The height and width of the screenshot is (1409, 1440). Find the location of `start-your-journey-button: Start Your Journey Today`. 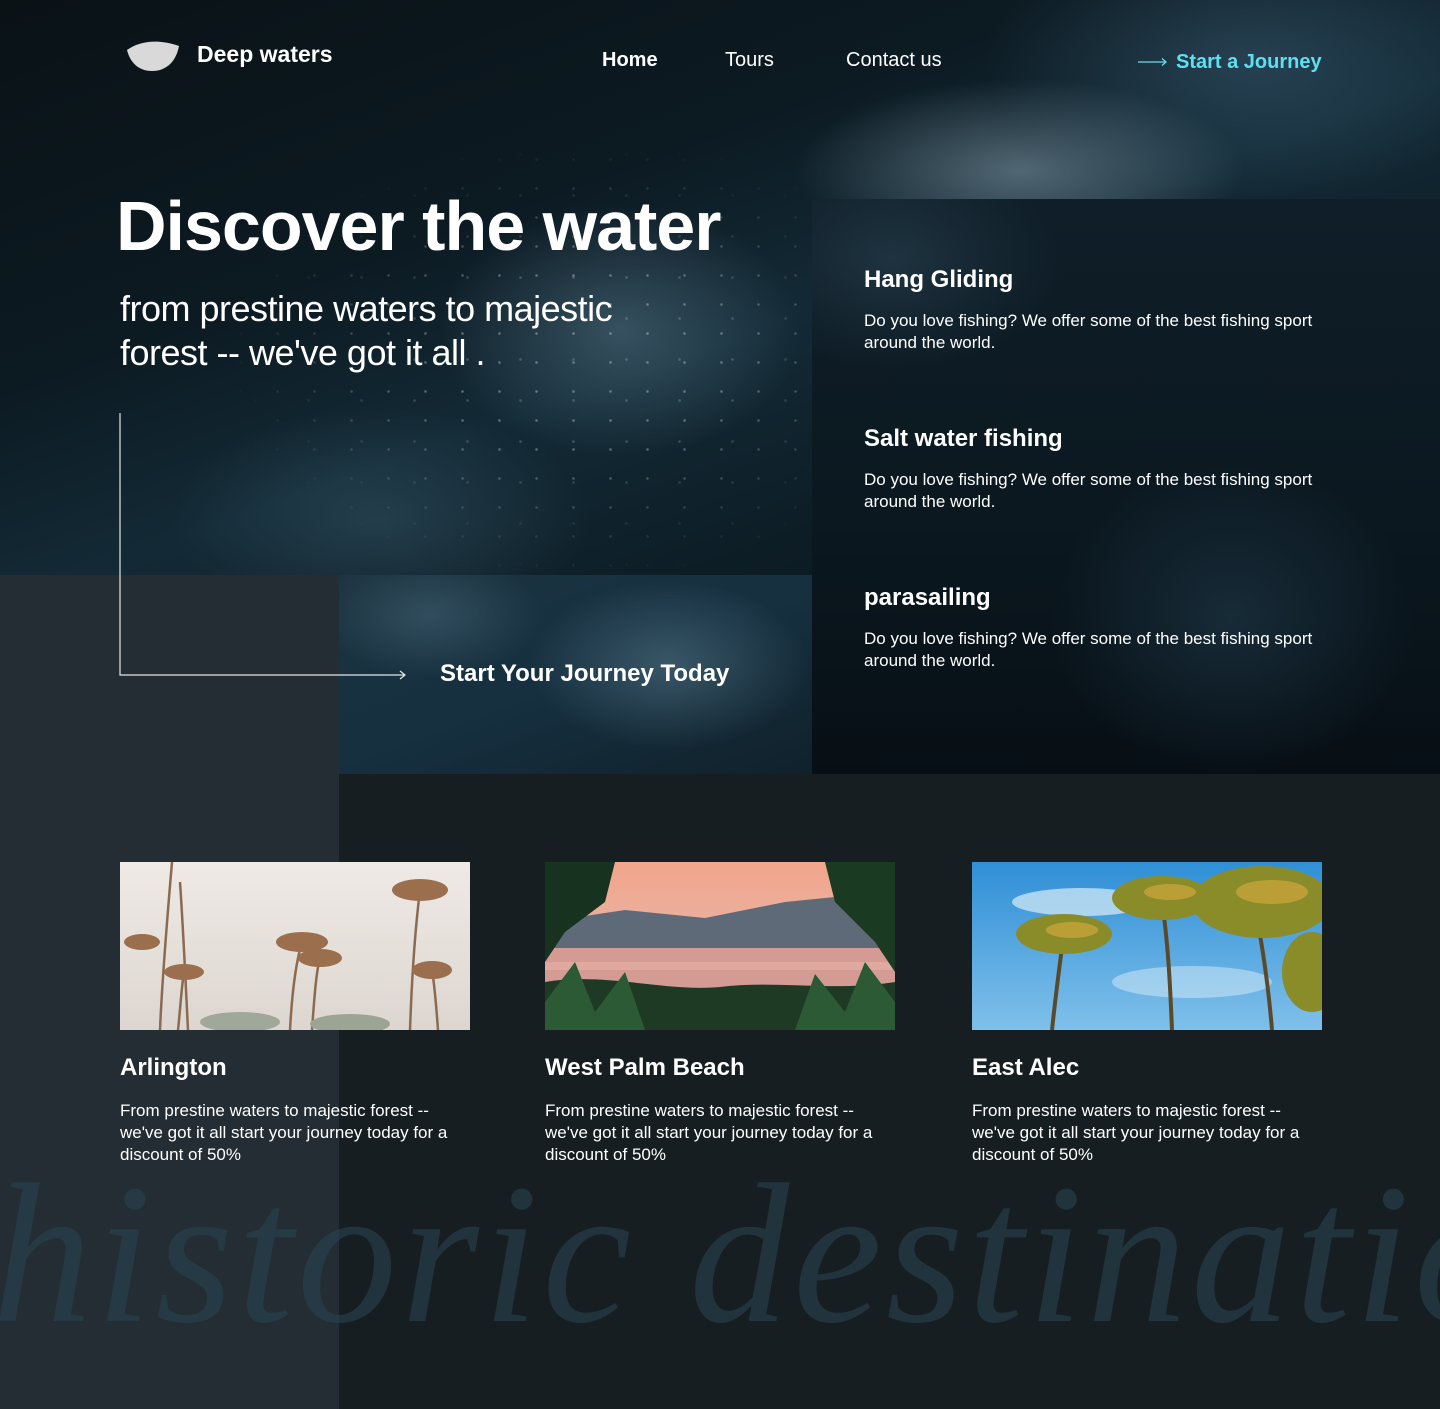

start-your-journey-button: Start Your Journey Today is located at coordinates (584, 674).